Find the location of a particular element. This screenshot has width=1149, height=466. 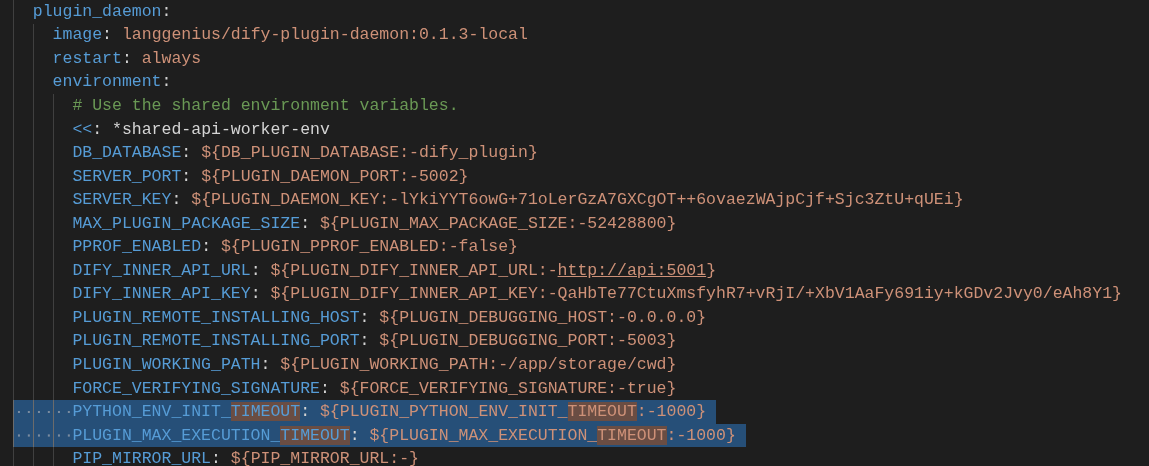

code-line: PLUGIN_REMOTE_INSTALLING_PORT: ${PLUGIN_DEBUGGING_PORT:-5003} is located at coordinates (374, 341).